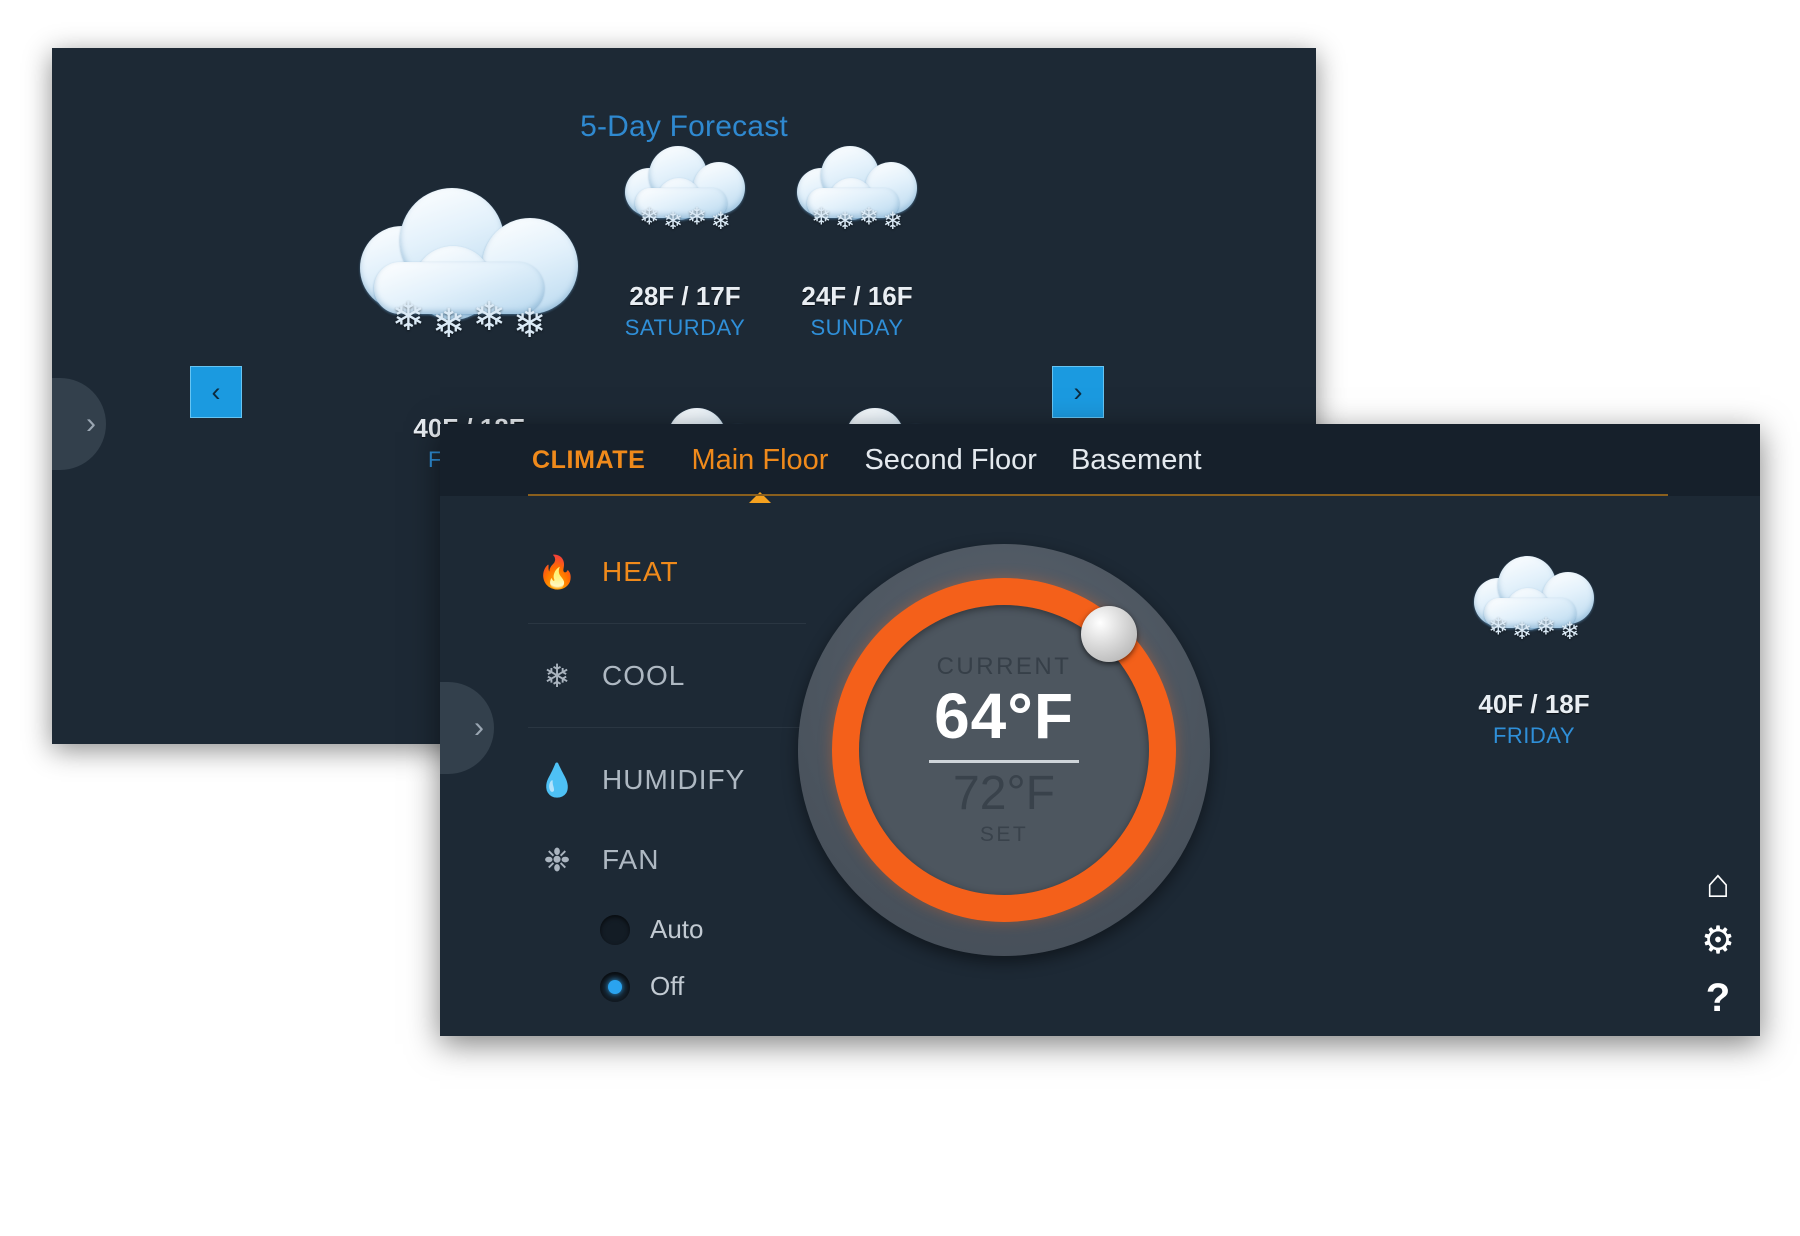 Image resolution: width=1800 pixels, height=1236 pixels. I want to click on fan-option-auto: Auto, so click(714, 929).